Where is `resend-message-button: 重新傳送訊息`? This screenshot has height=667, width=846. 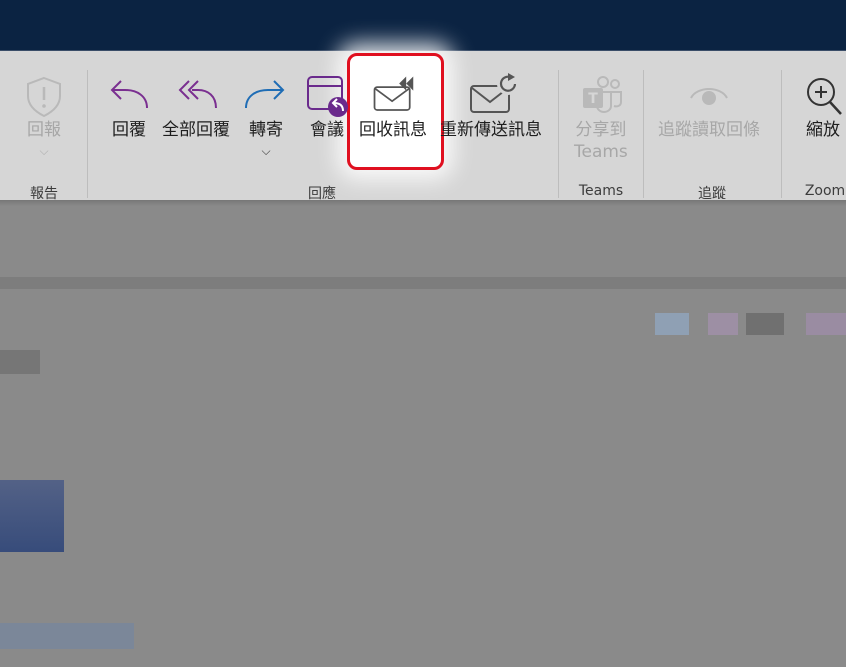
resend-message-button: 重新傳送訊息 is located at coordinates (491, 122).